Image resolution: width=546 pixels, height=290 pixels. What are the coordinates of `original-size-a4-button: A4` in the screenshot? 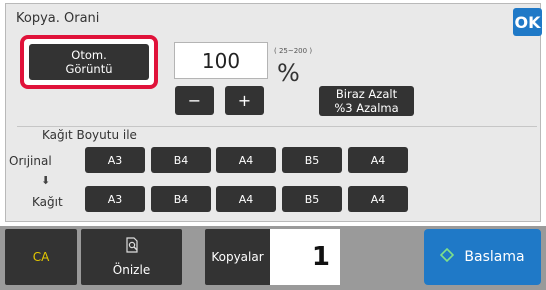 It's located at (246, 160).